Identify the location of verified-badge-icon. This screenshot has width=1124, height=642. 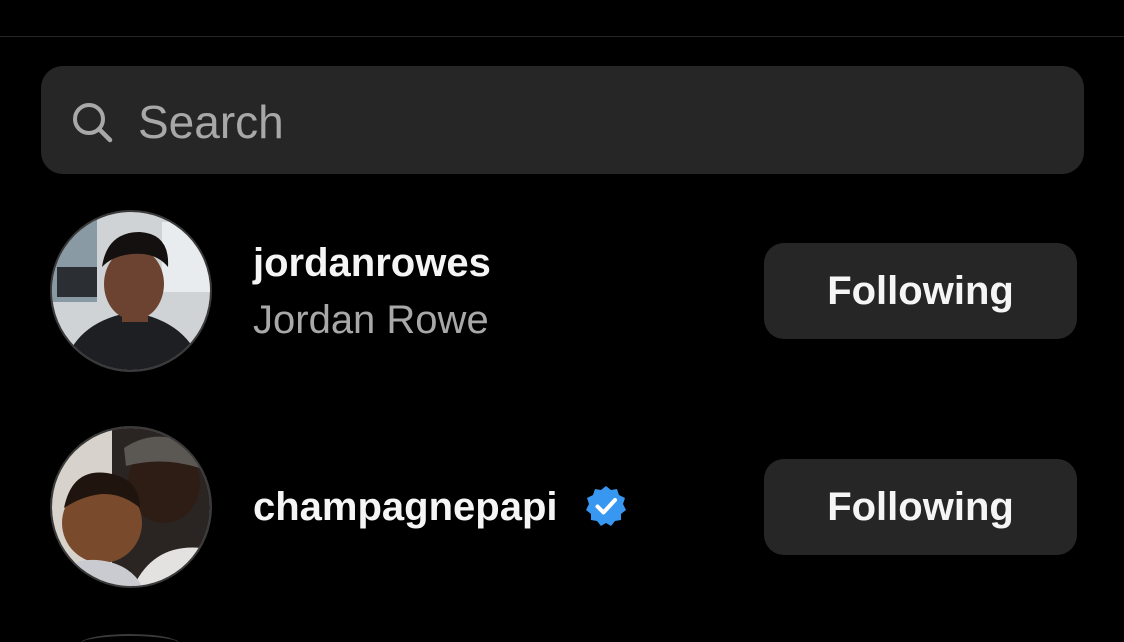
(606, 506).